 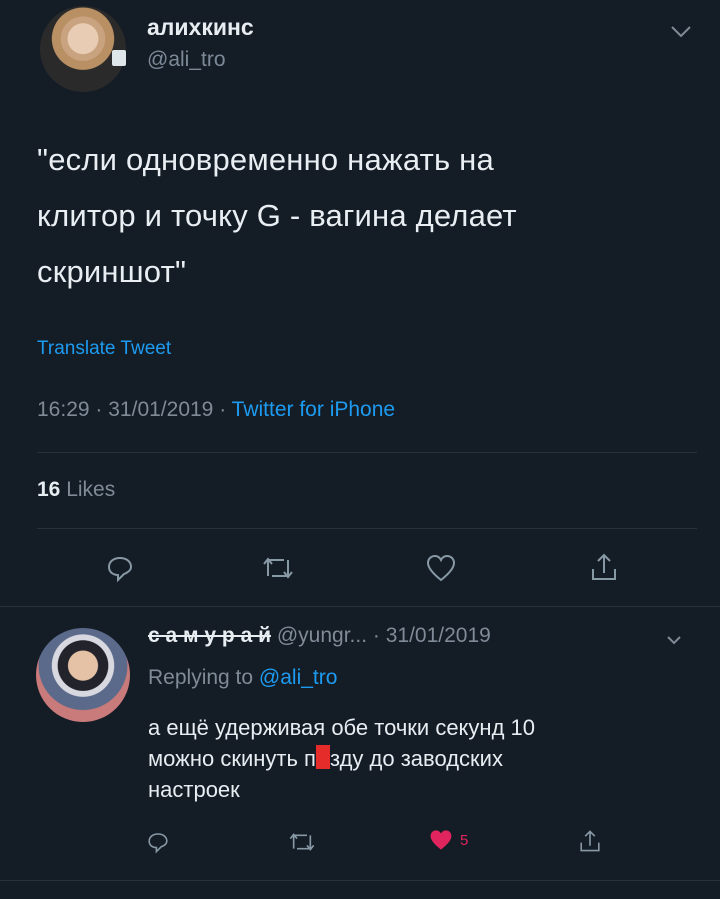 What do you see at coordinates (63, 409) in the screenshot?
I see `tweet-time: 16:29` at bounding box center [63, 409].